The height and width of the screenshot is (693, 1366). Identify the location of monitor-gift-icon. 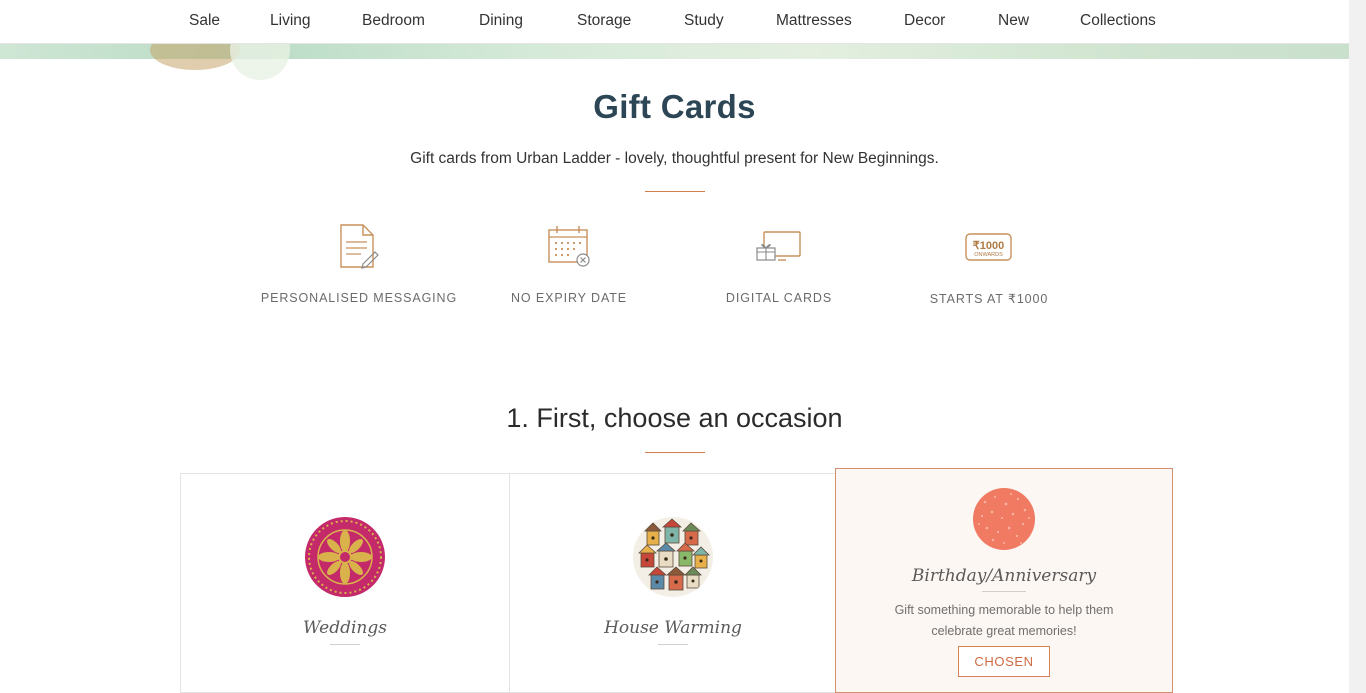
(778, 246).